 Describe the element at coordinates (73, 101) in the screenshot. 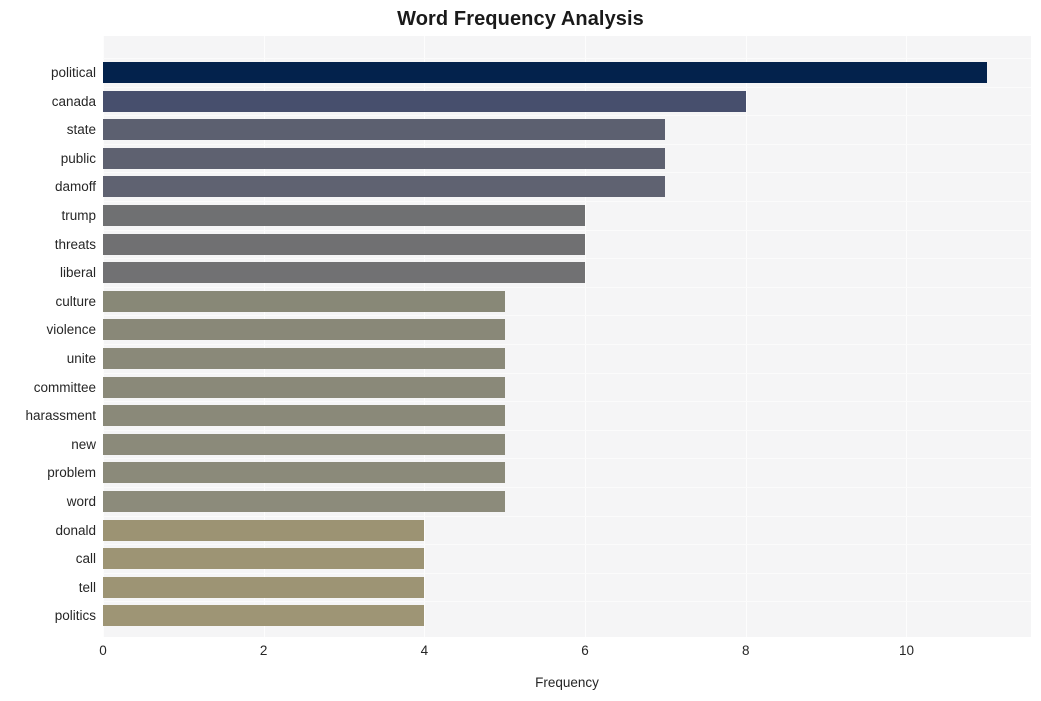

I see `y-axis-tick-label: canada` at that location.